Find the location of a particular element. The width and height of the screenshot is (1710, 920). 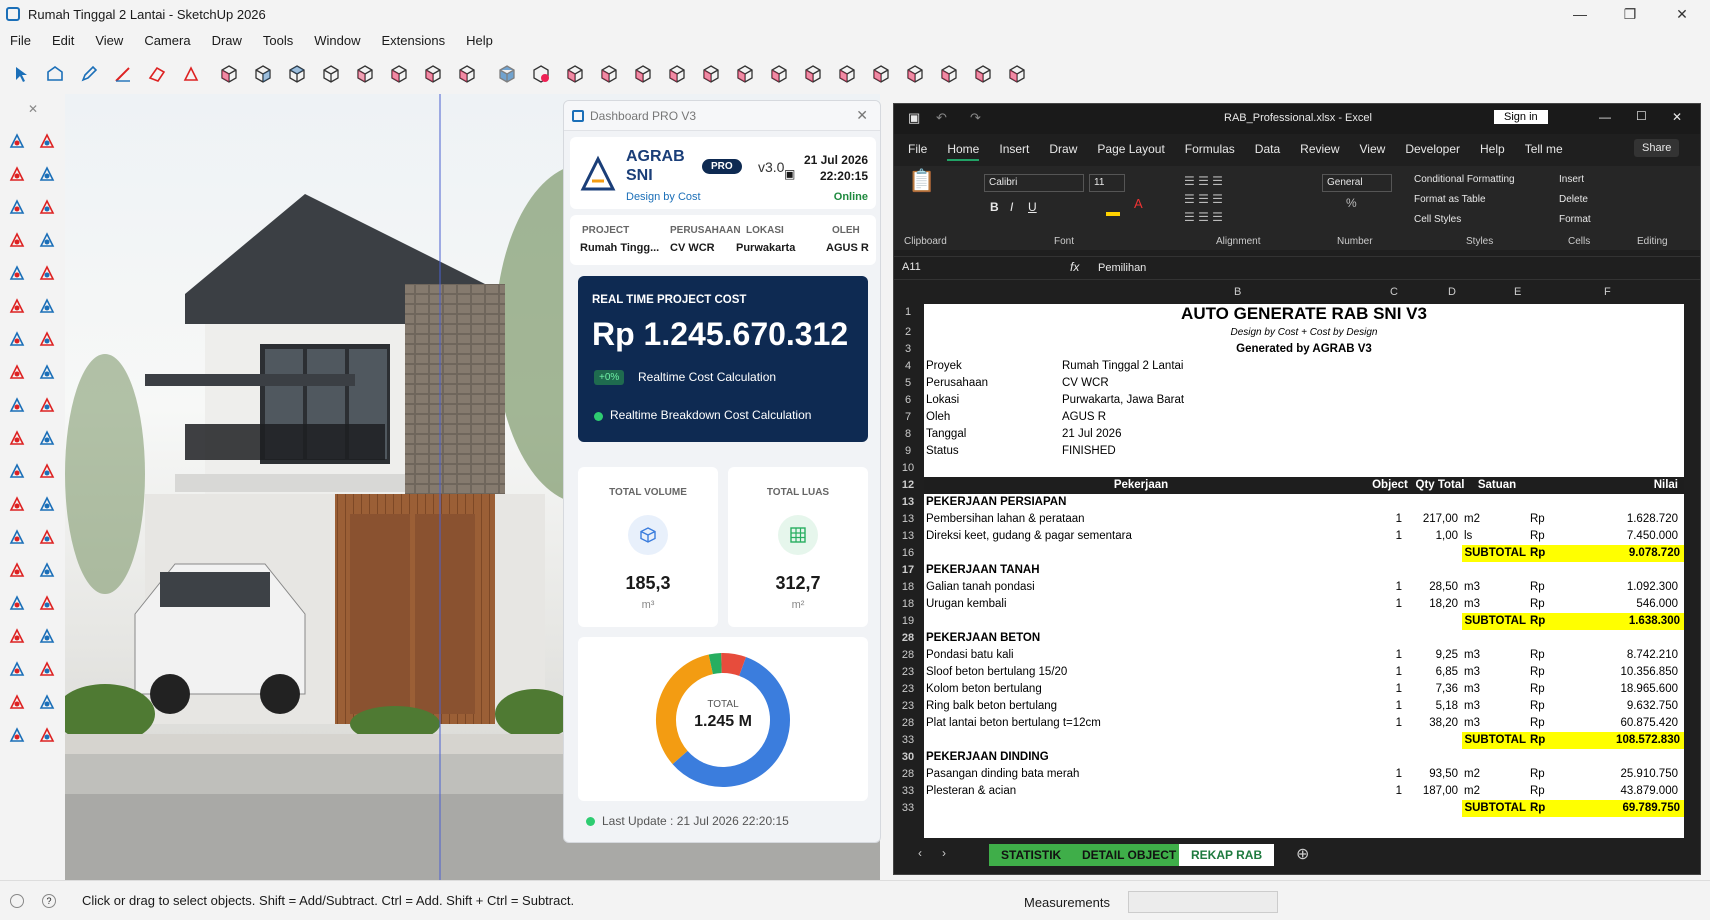

excel-maximize-button: ☐ is located at coordinates (1641, 116).